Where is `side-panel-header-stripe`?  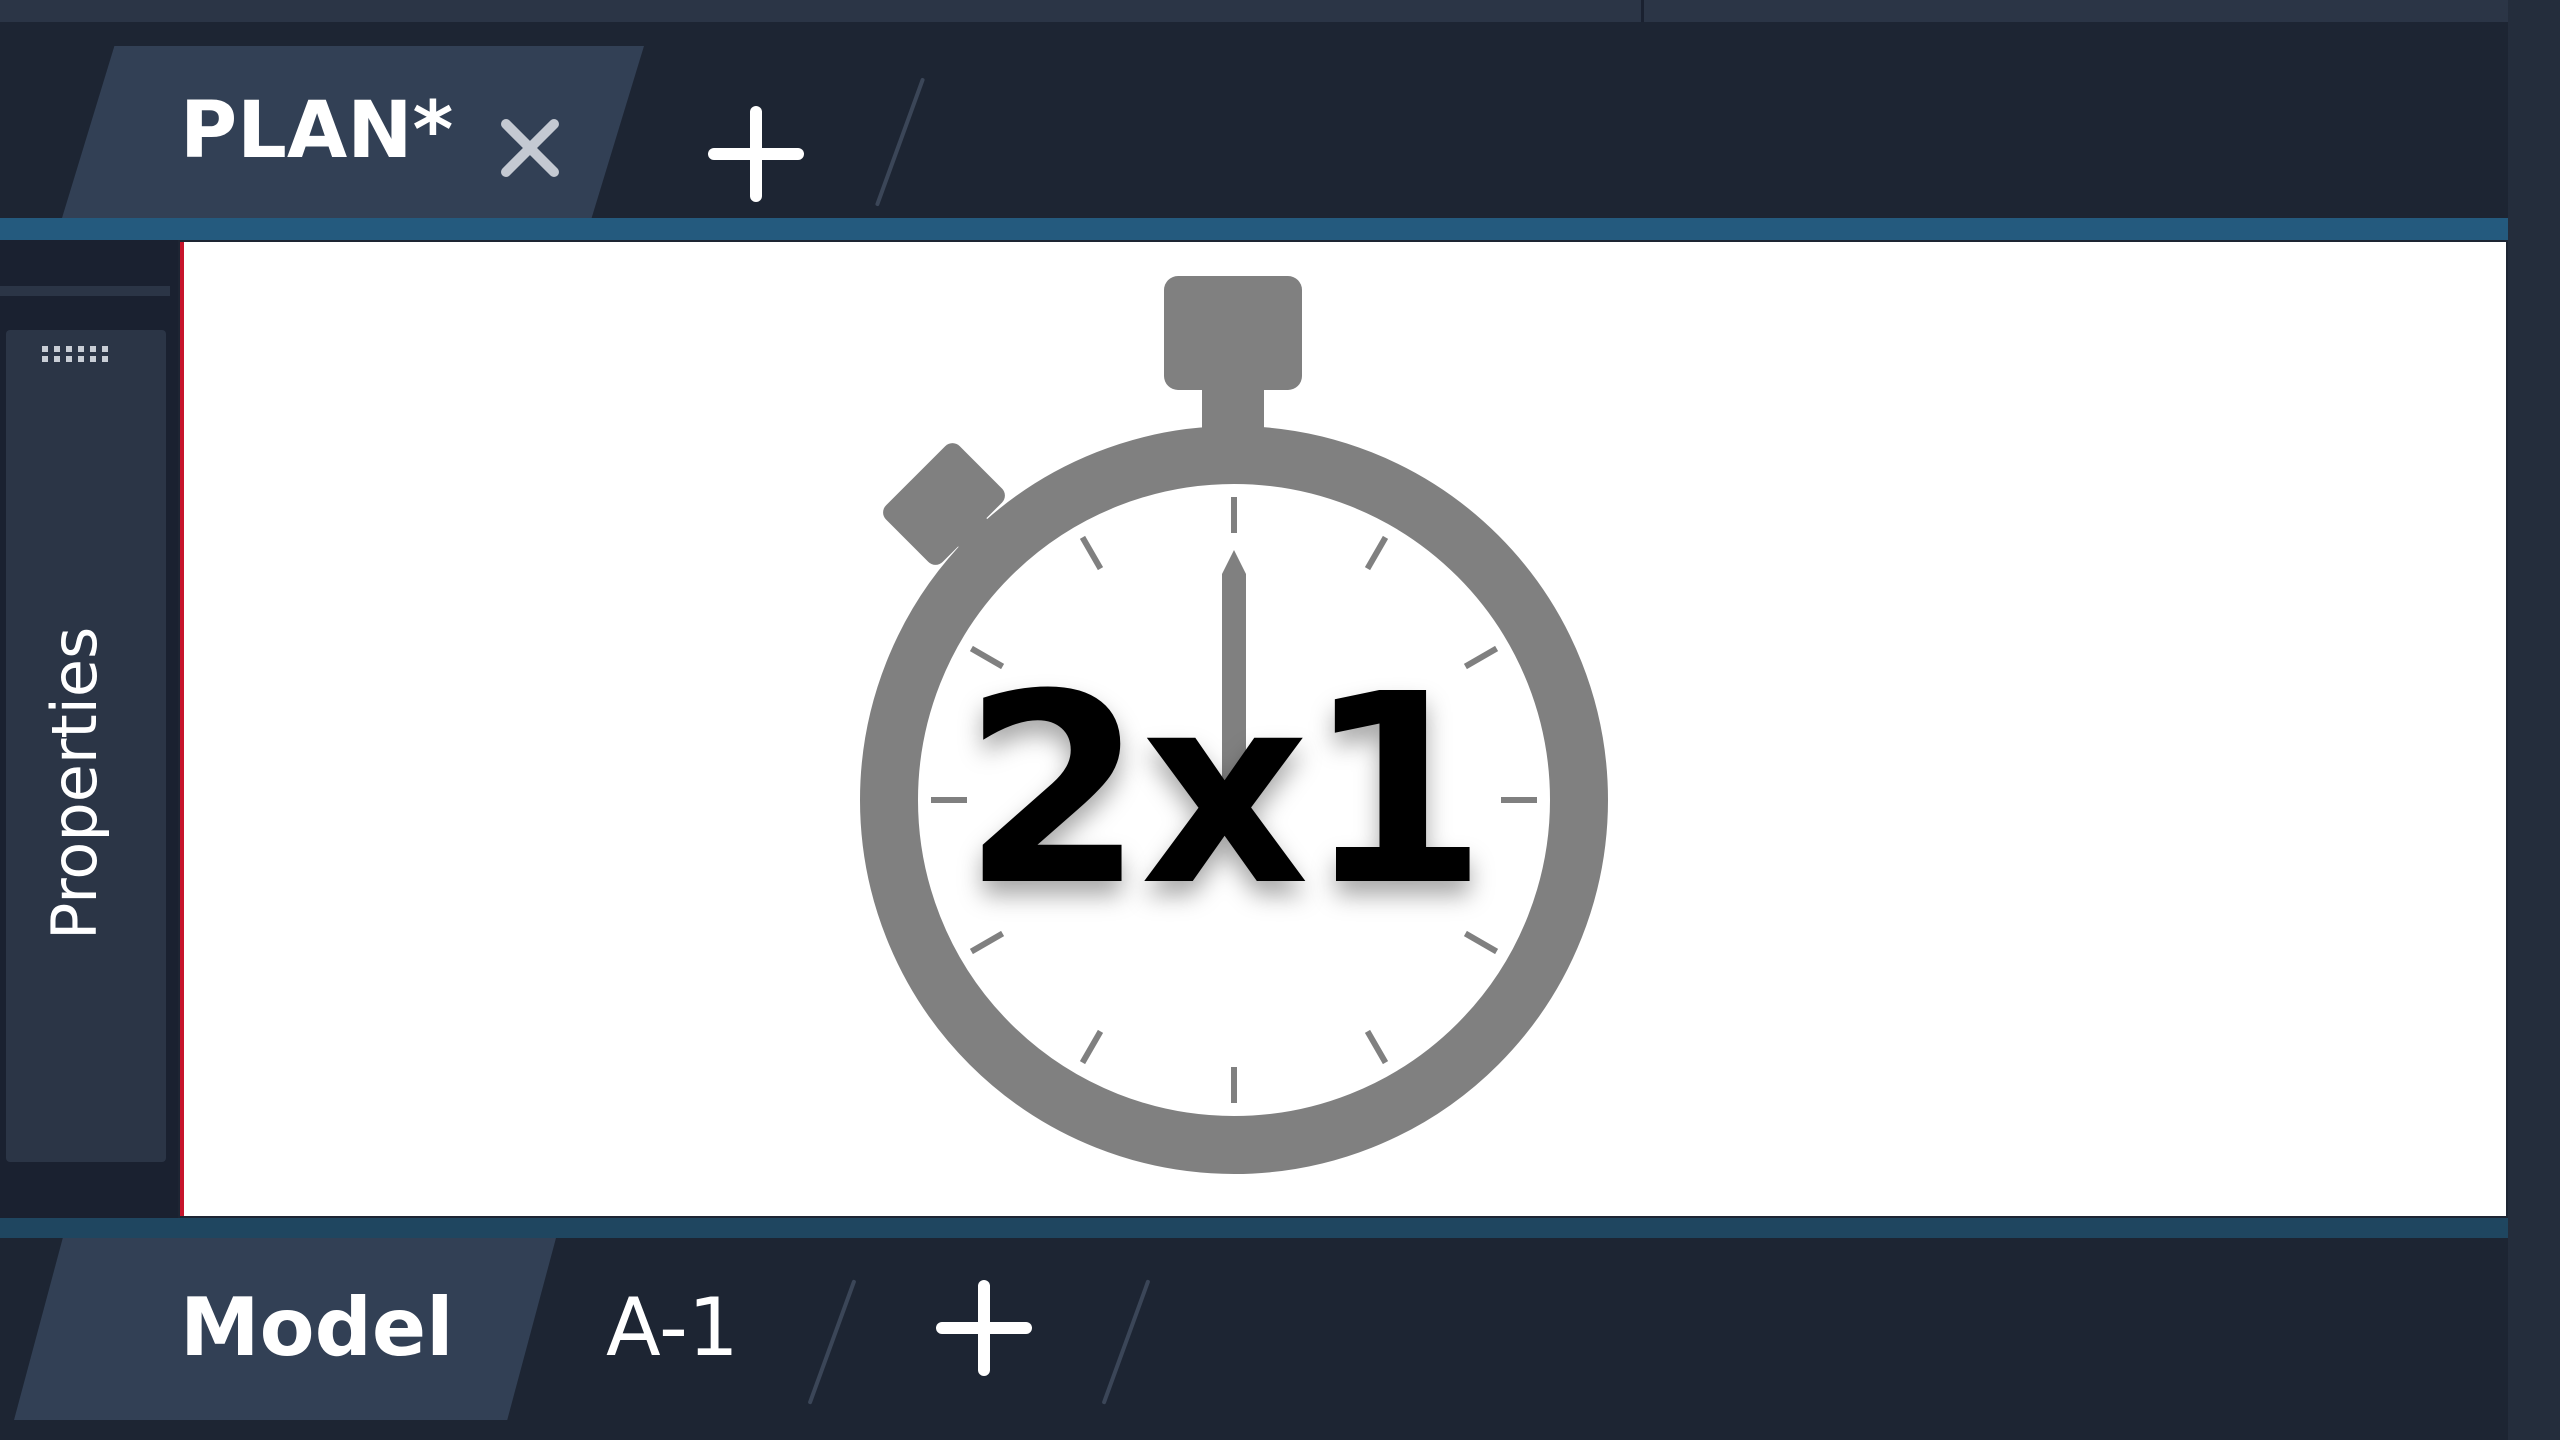
side-panel-header-stripe is located at coordinates (85, 291).